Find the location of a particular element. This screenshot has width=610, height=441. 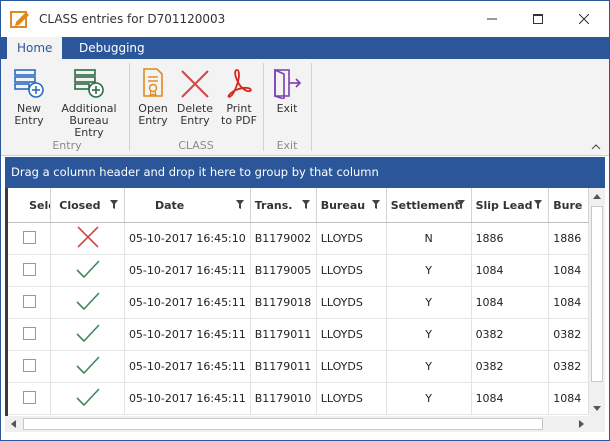

bure-cell: 1886 is located at coordinates (568, 238).